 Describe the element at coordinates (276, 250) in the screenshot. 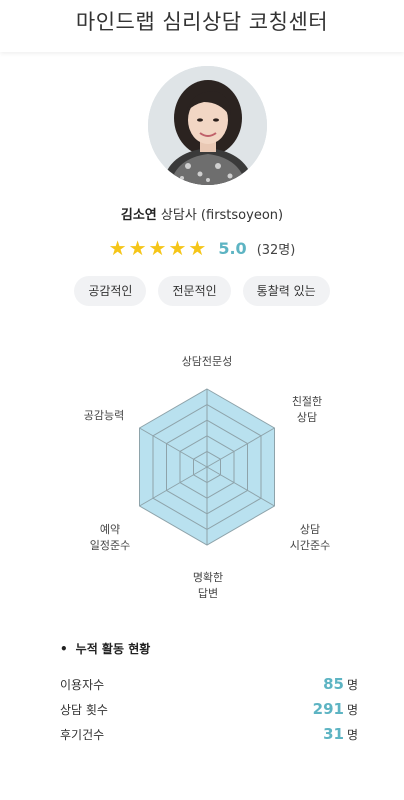

I see `rating-count: (32명)` at that location.